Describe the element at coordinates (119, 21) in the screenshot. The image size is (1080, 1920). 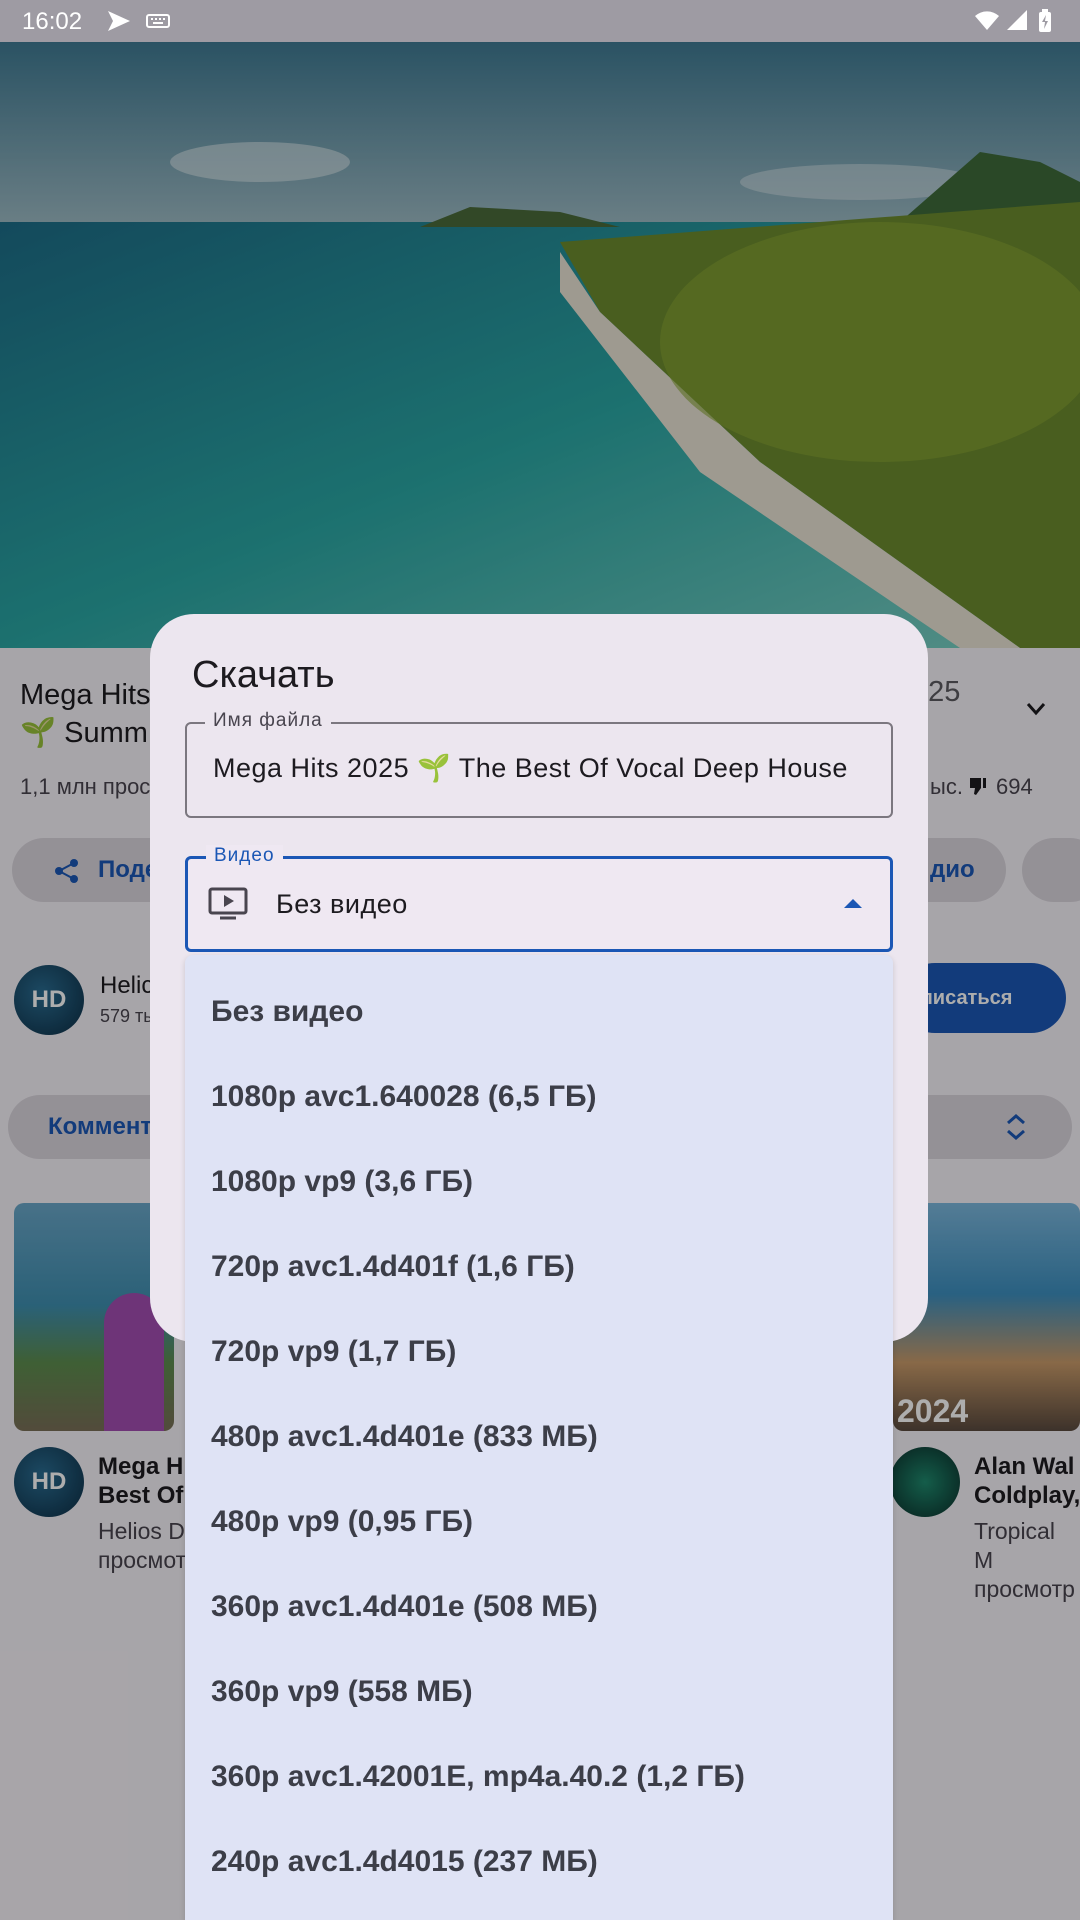
I see `play-store-icon` at that location.